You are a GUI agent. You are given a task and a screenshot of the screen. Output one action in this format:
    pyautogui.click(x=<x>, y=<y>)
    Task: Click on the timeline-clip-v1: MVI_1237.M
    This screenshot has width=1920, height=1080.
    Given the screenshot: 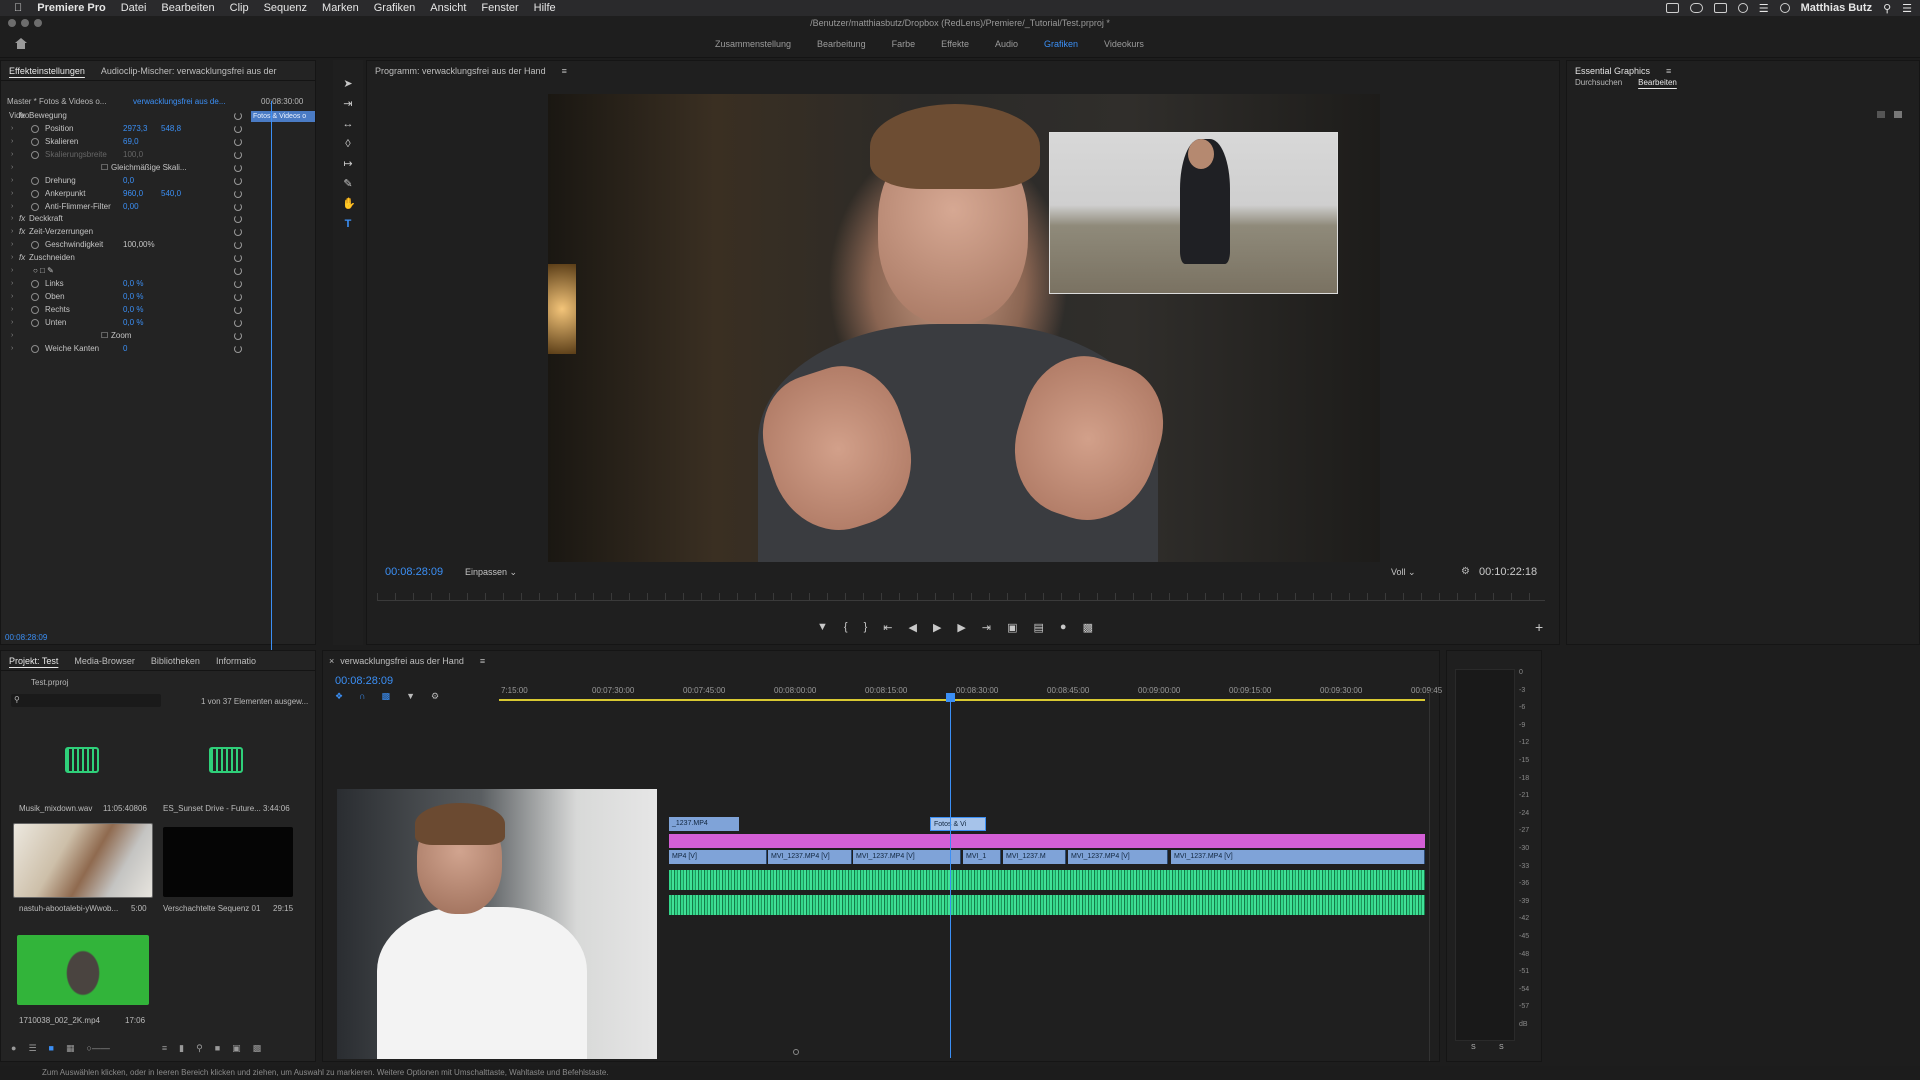 What is the action you would take?
    pyautogui.click(x=1034, y=857)
    